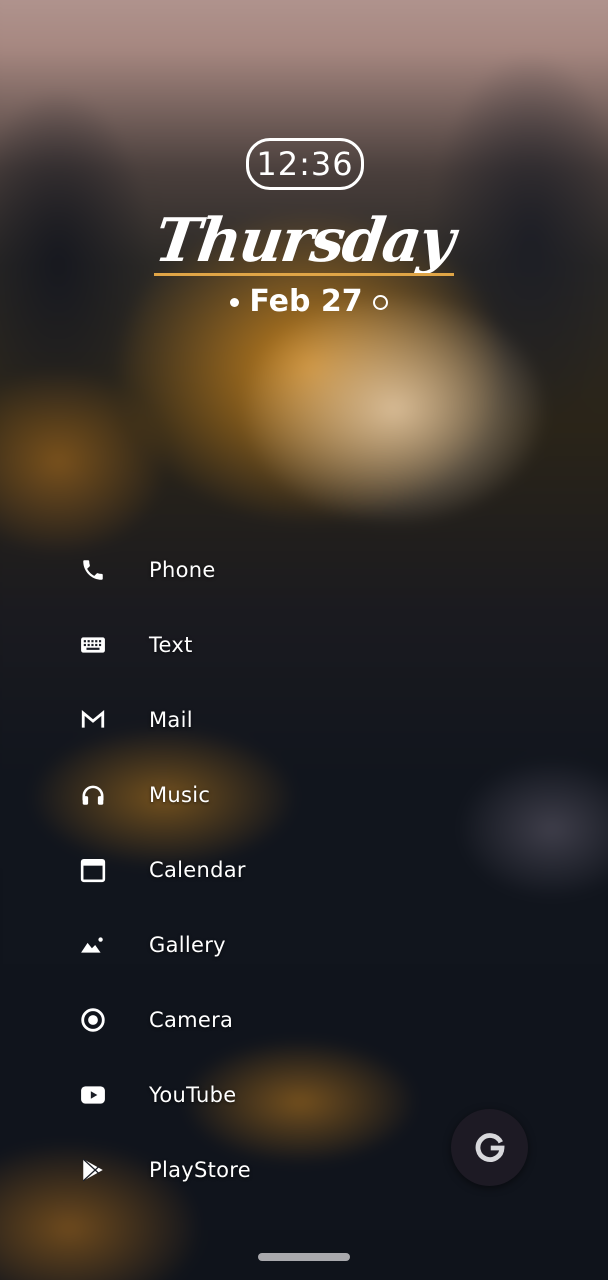 This screenshot has width=608, height=1280. What do you see at coordinates (304, 274) in the screenshot?
I see `weekday-underline` at bounding box center [304, 274].